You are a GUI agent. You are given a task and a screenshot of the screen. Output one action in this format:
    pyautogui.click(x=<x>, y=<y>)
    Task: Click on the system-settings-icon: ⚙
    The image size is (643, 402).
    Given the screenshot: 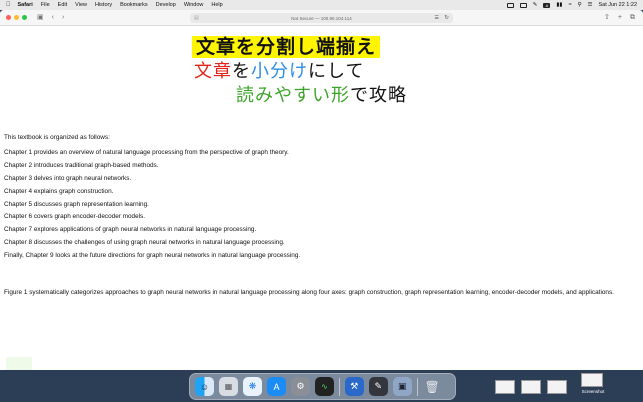 What is the action you would take?
    pyautogui.click(x=300, y=386)
    